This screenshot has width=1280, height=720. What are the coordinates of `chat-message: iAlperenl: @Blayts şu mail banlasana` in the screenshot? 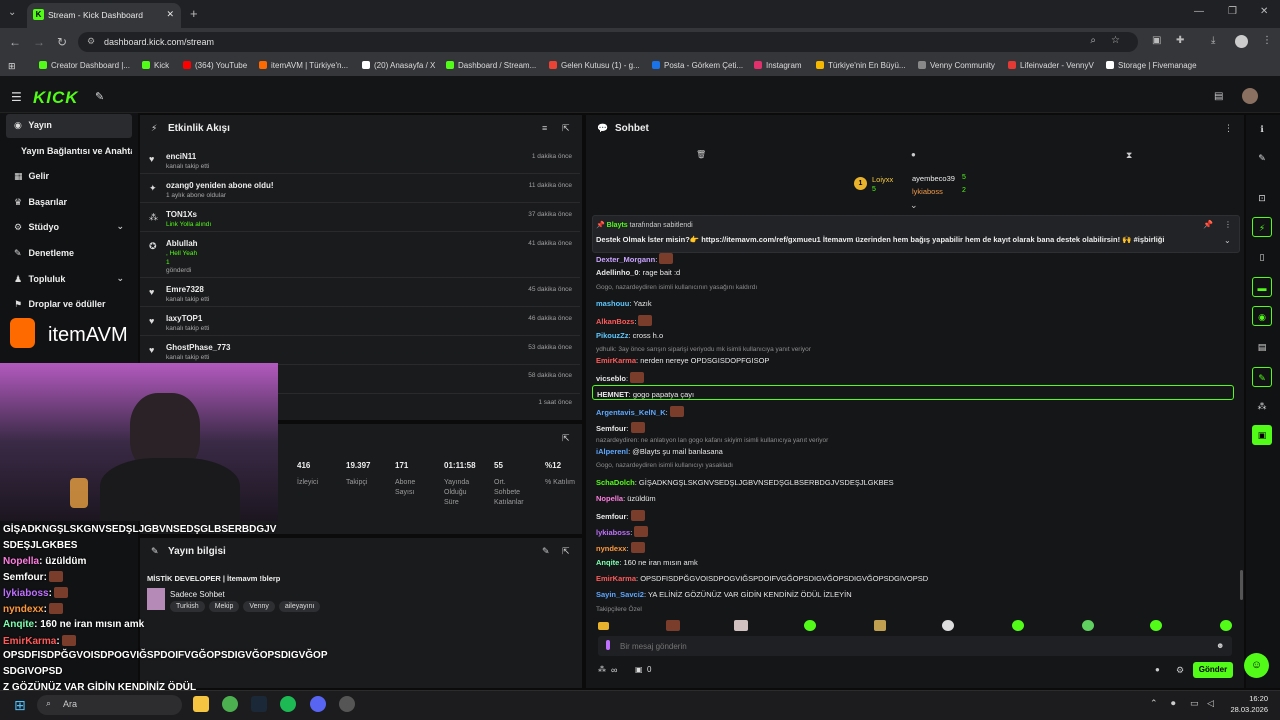 It's located at (659, 451).